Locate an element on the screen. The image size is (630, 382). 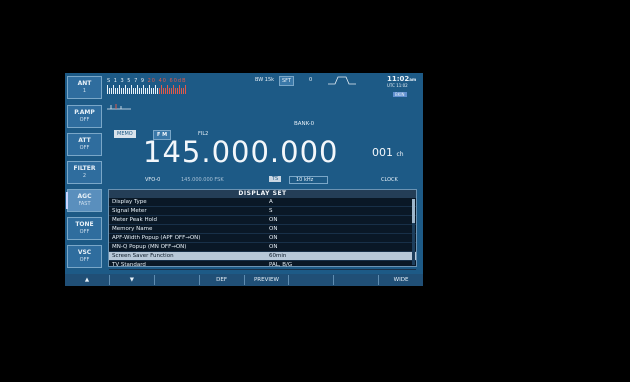
ant-value: 1 is located at coordinates (84, 90).